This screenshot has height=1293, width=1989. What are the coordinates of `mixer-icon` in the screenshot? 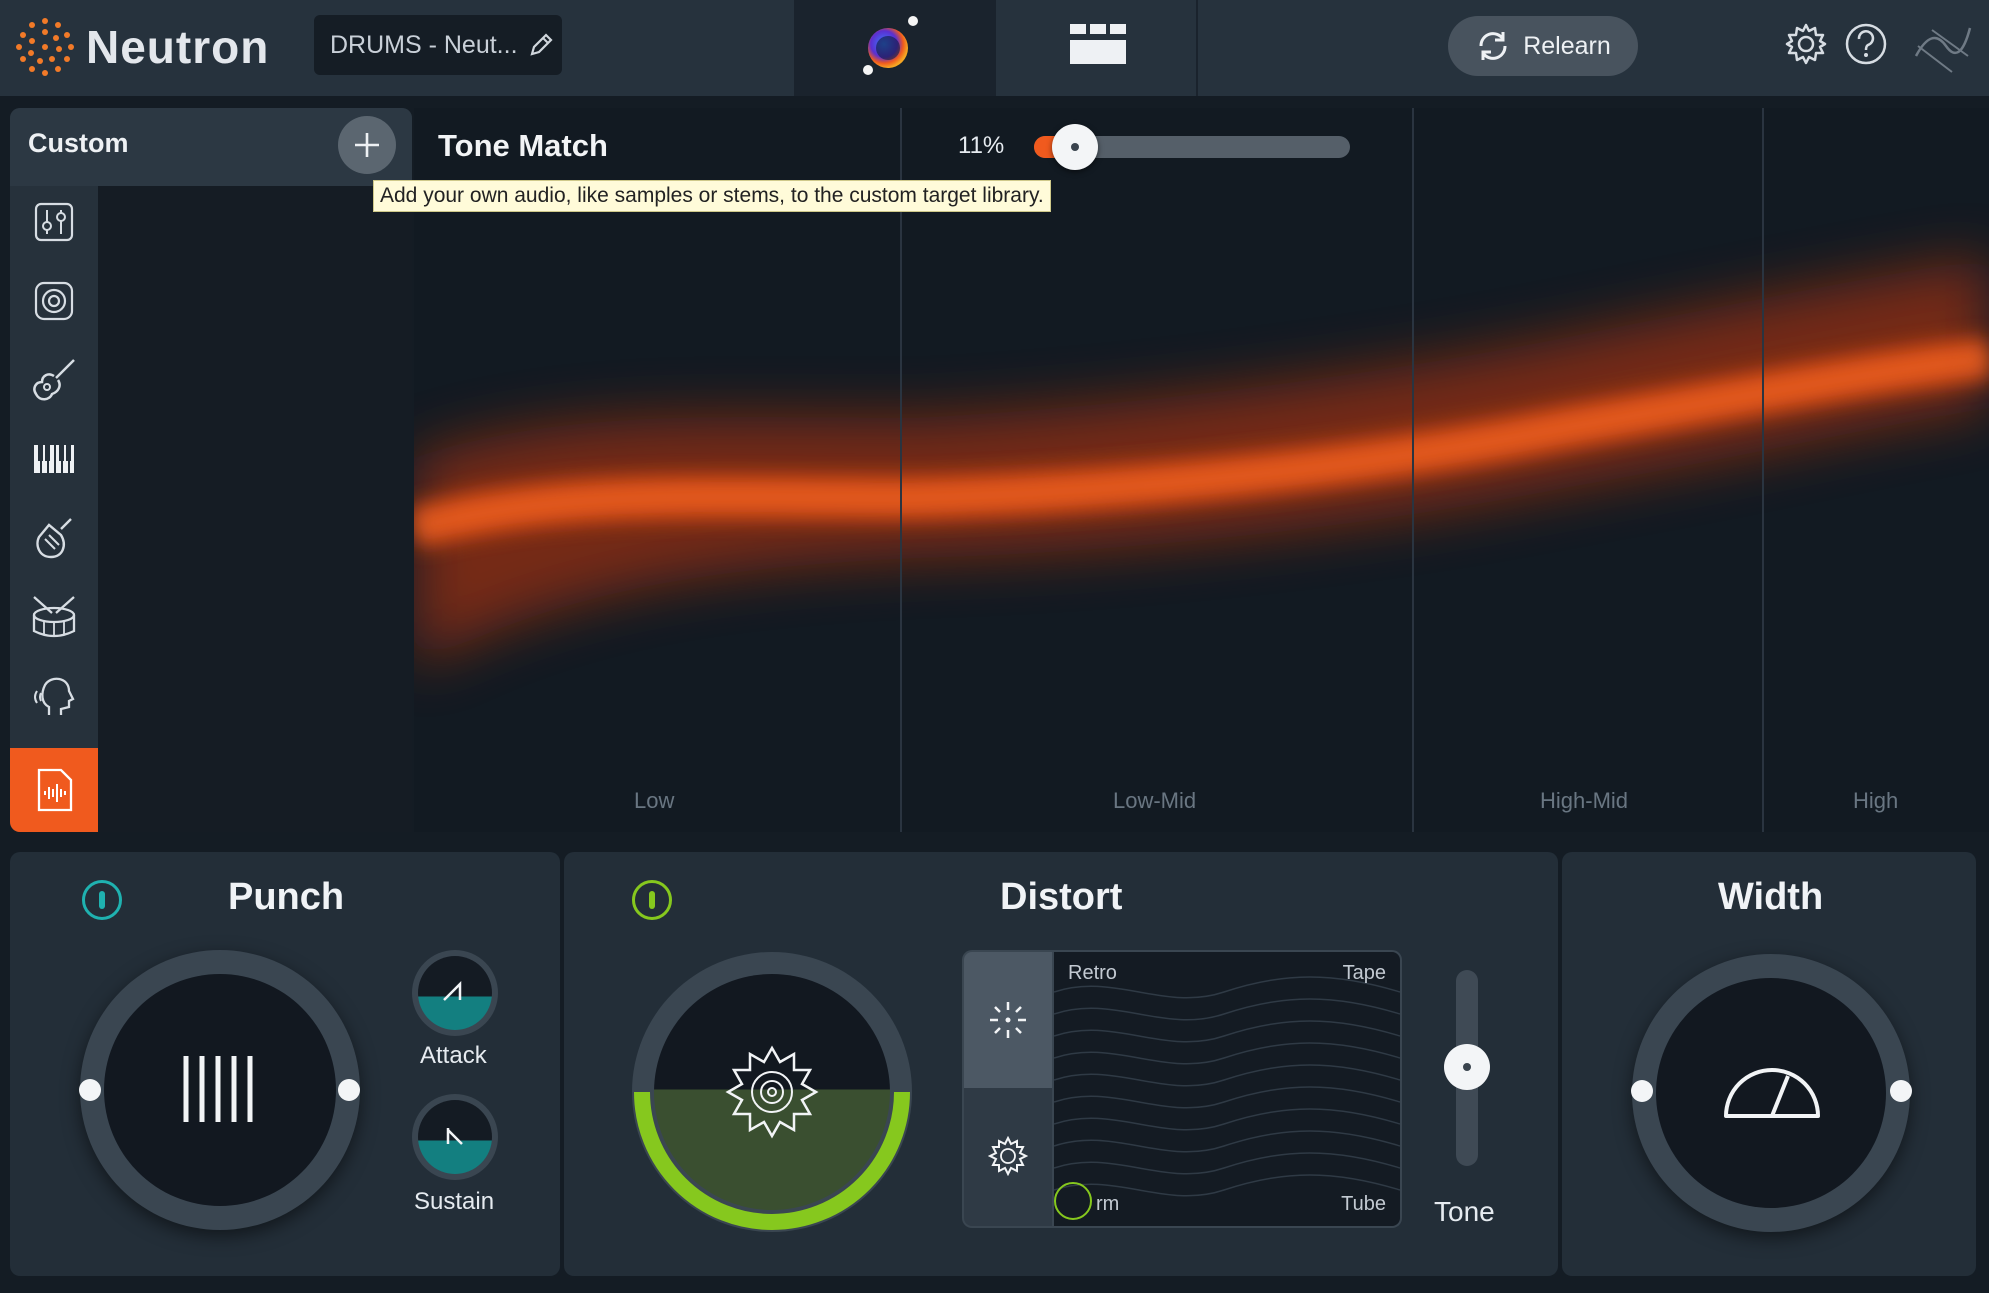 It's located at (54, 222).